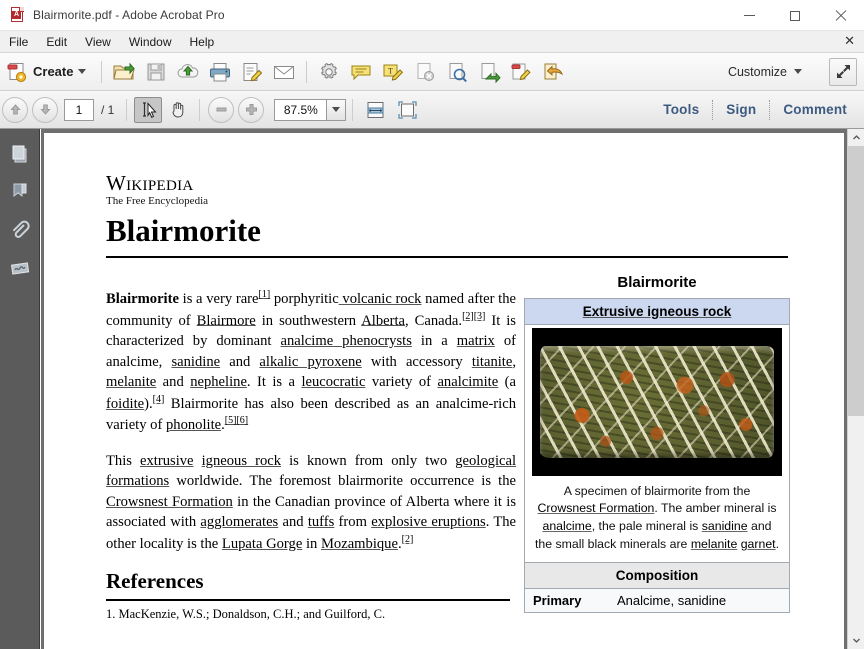  What do you see at coordinates (408, 539) in the screenshot?
I see `citation-2b: [2]` at bounding box center [408, 539].